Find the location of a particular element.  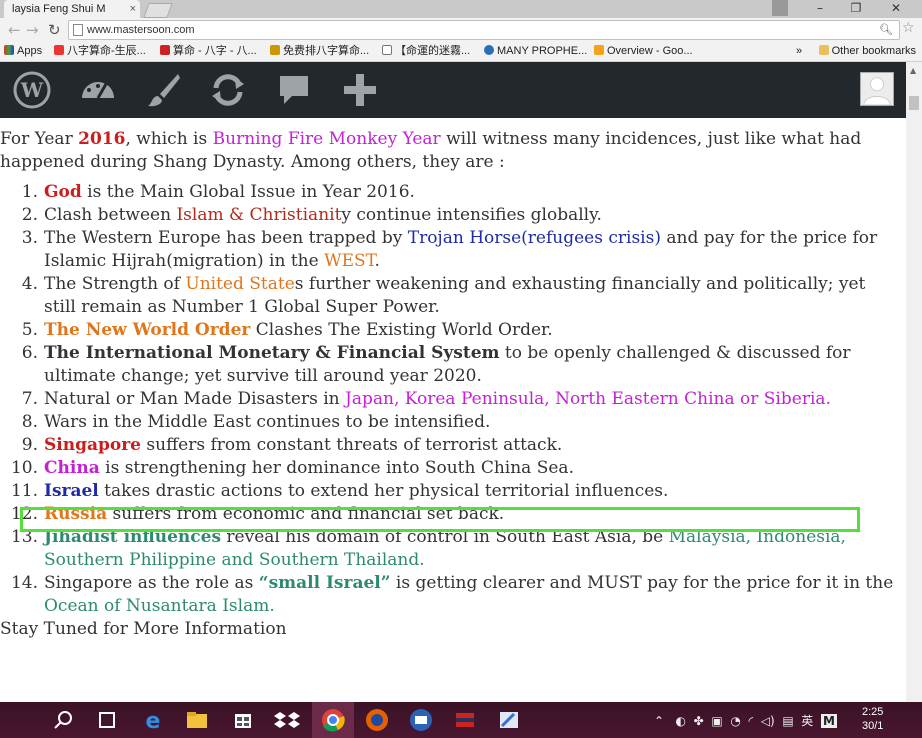

apps-grid-icon is located at coordinates (9, 50).